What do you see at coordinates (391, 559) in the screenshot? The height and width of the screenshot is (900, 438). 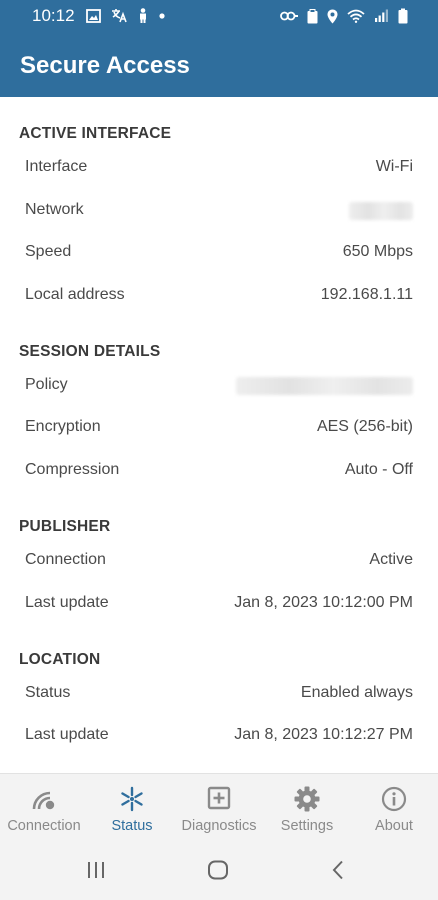 I see `publisher-connection-value: Active` at bounding box center [391, 559].